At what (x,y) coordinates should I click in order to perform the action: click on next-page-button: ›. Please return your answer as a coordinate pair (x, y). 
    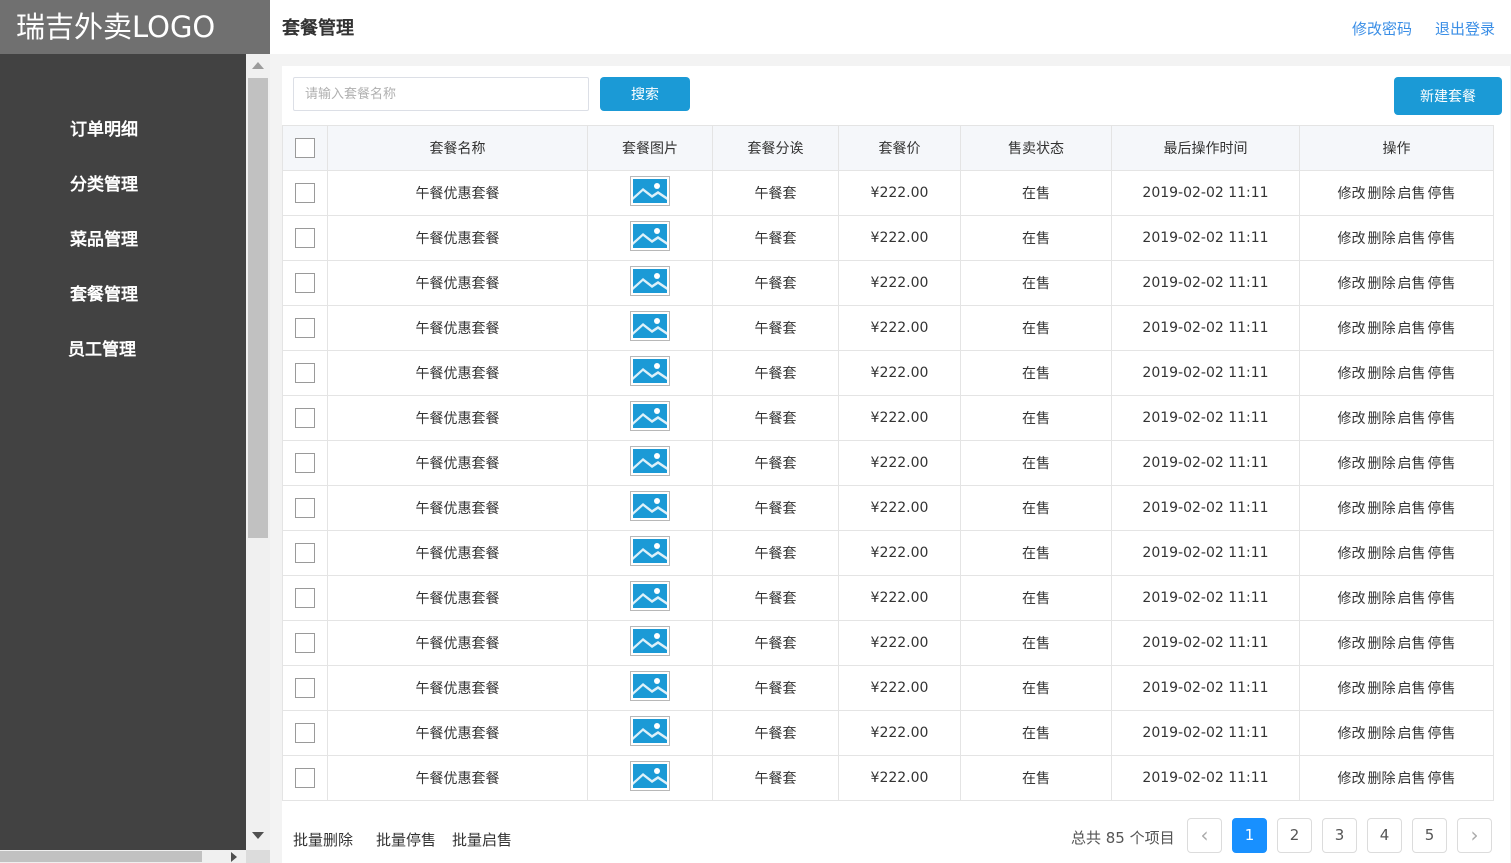
    Looking at the image, I should click on (1474, 835).